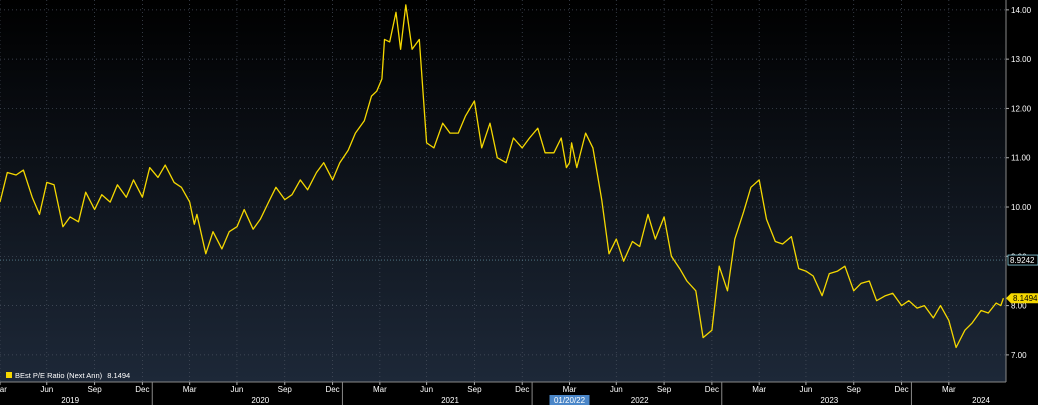  What do you see at coordinates (981, 400) in the screenshot?
I see `year-label: 2024` at bounding box center [981, 400].